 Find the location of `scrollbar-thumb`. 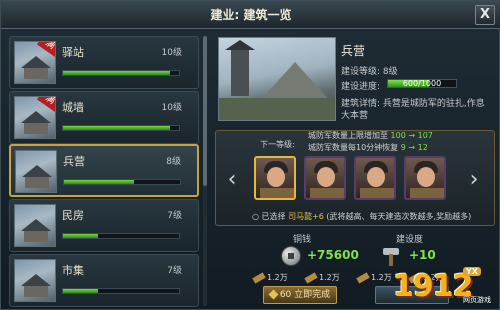

scrollbar-thumb is located at coordinates (205, 111).